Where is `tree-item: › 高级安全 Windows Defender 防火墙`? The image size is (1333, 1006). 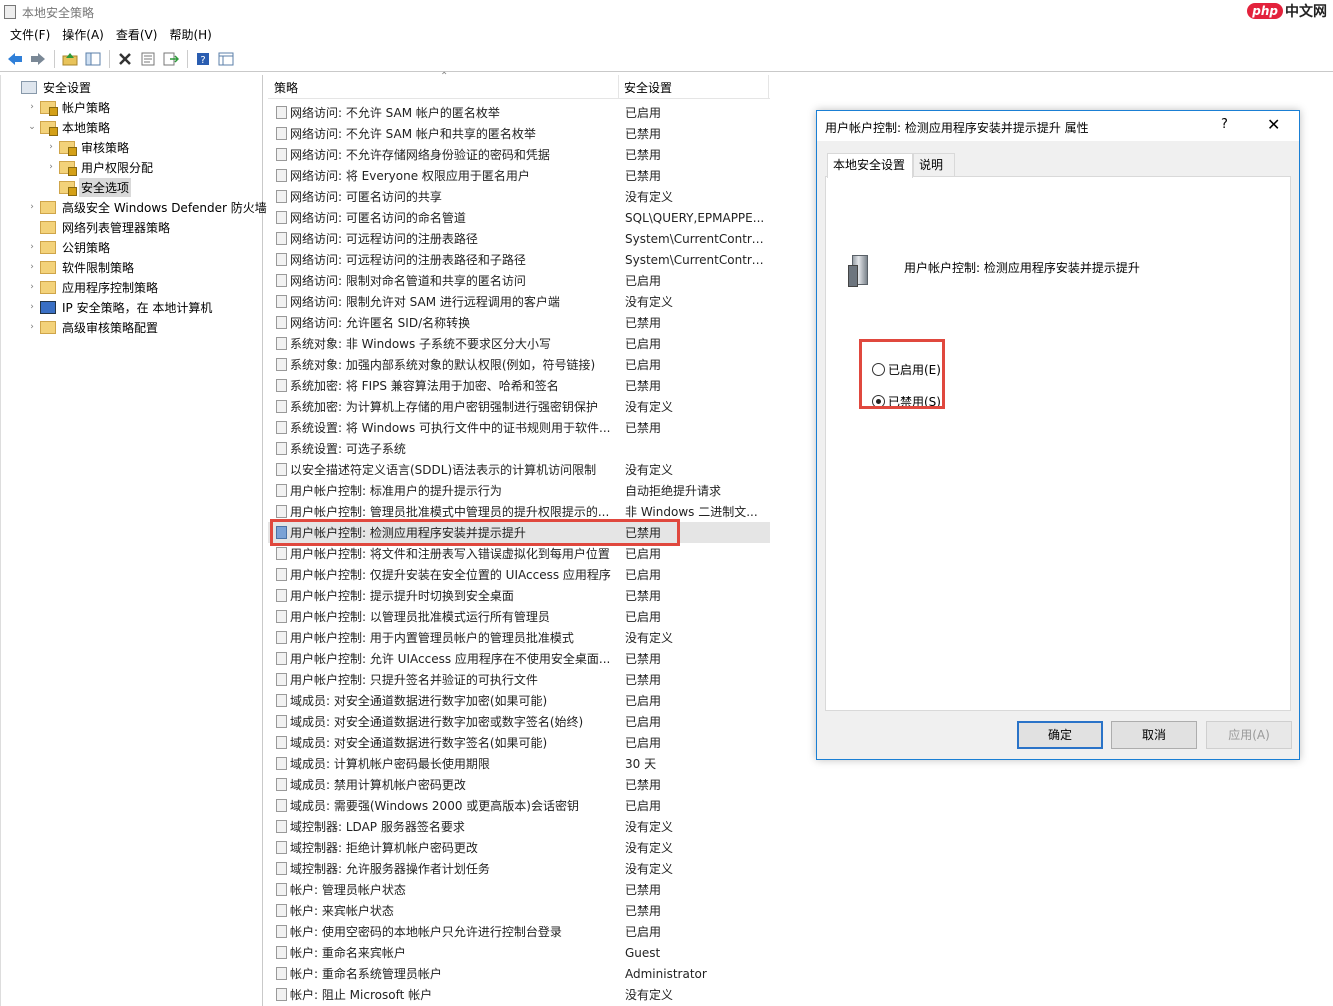
tree-item: › 高级安全 Windows Defender 防火墙 is located at coordinates (147, 207).